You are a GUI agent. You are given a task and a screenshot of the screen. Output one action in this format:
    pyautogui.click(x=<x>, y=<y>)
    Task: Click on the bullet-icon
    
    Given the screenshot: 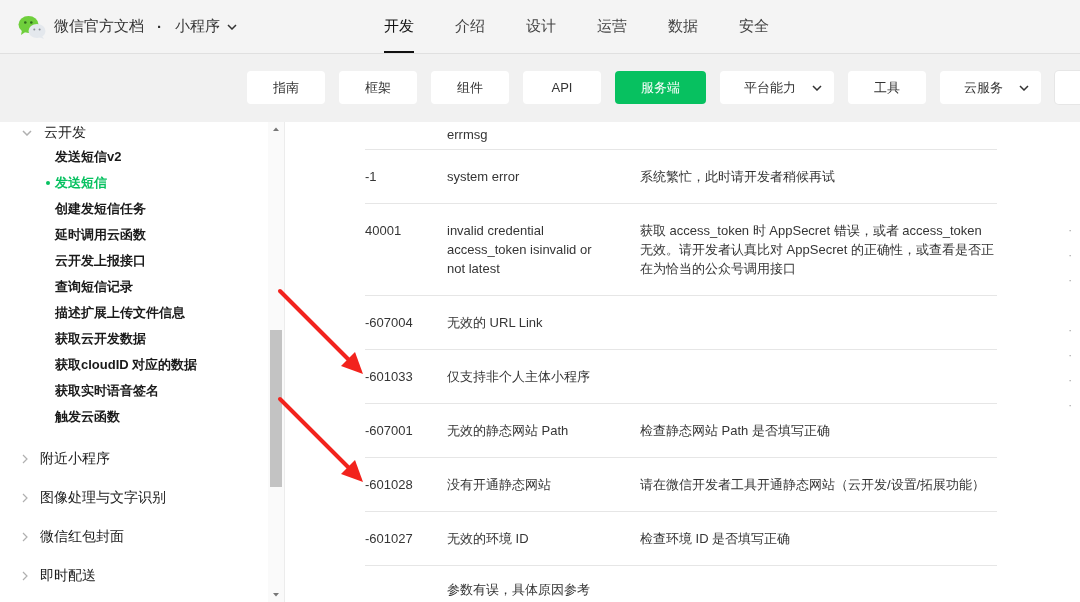 What is the action you would take?
    pyautogui.click(x=48, y=183)
    